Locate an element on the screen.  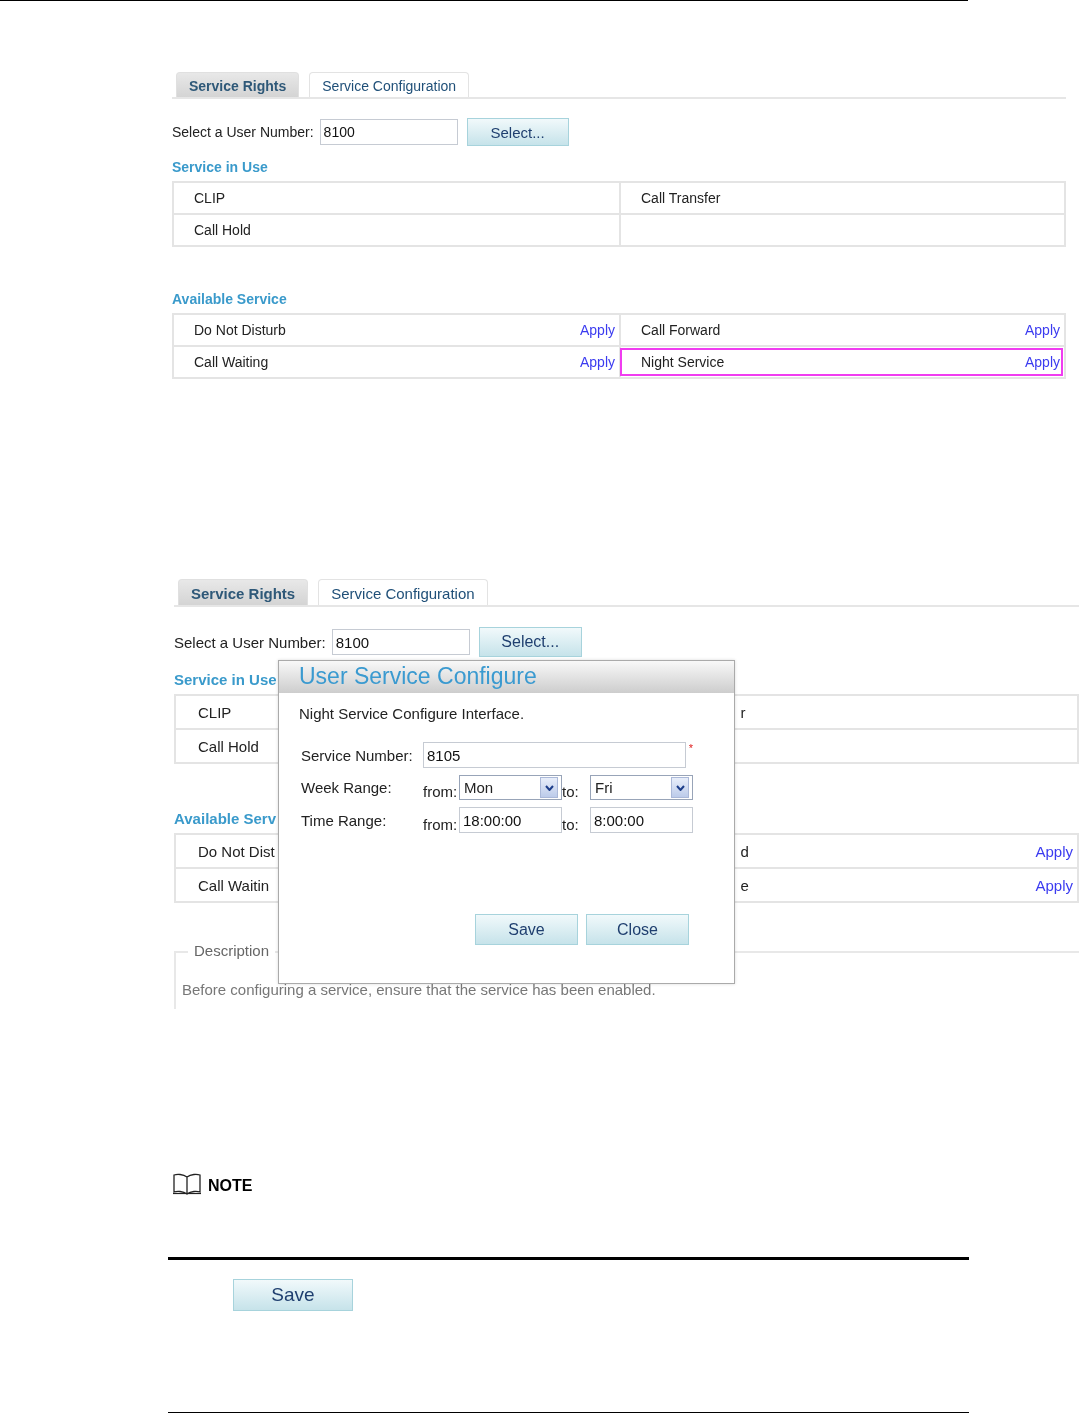
service-name: e is located at coordinates (744, 885).